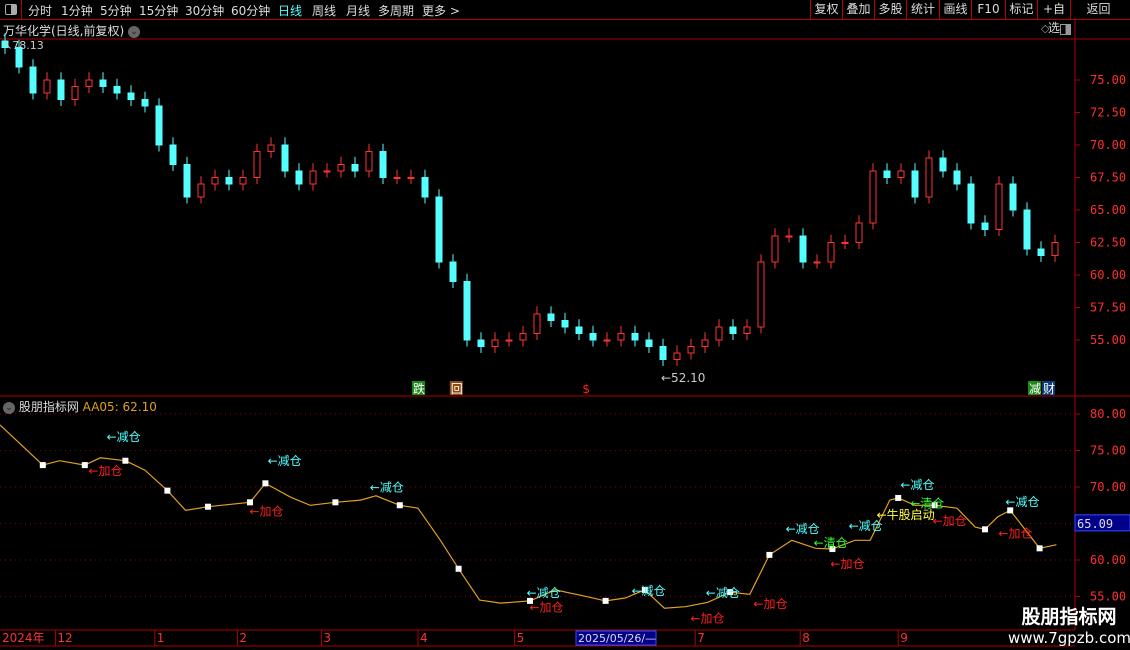  I want to click on indicator-name: 股朋指标网, so click(48, 407).